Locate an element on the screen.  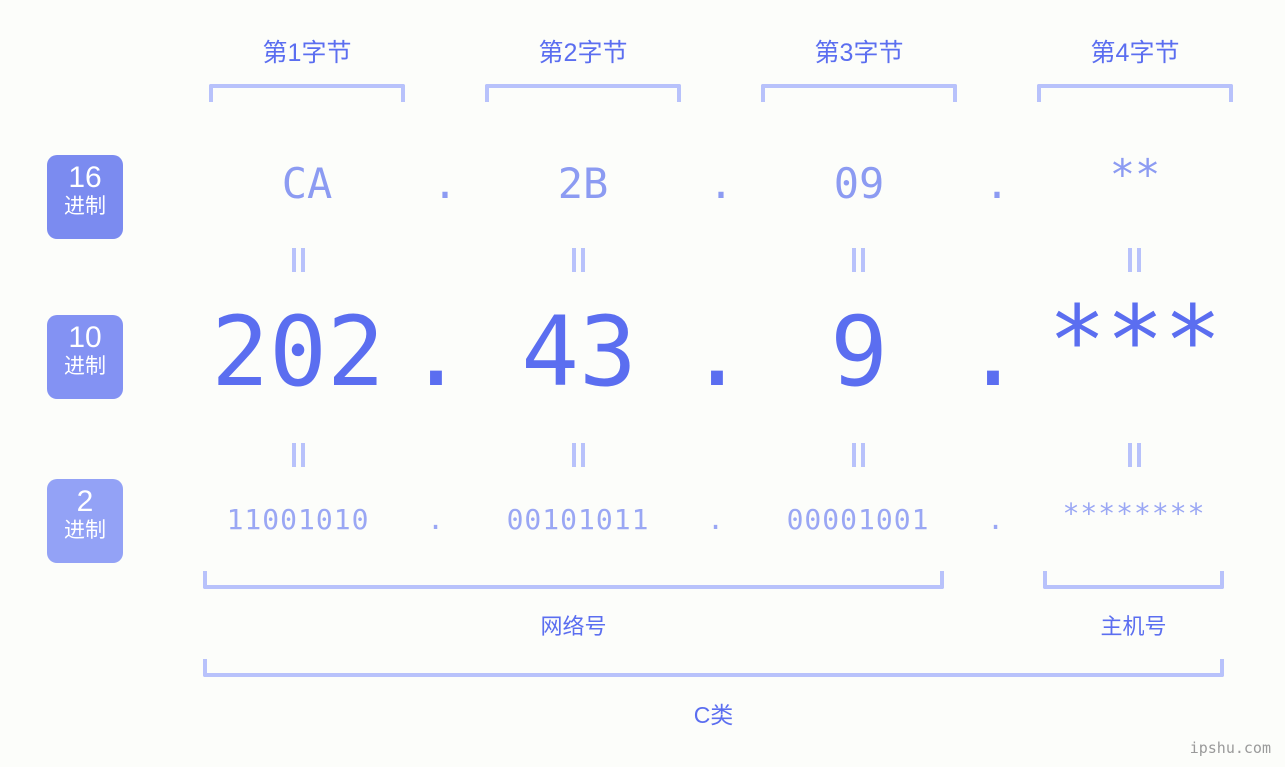
decimal-byte-3: 9 is located at coordinates (859, 352).